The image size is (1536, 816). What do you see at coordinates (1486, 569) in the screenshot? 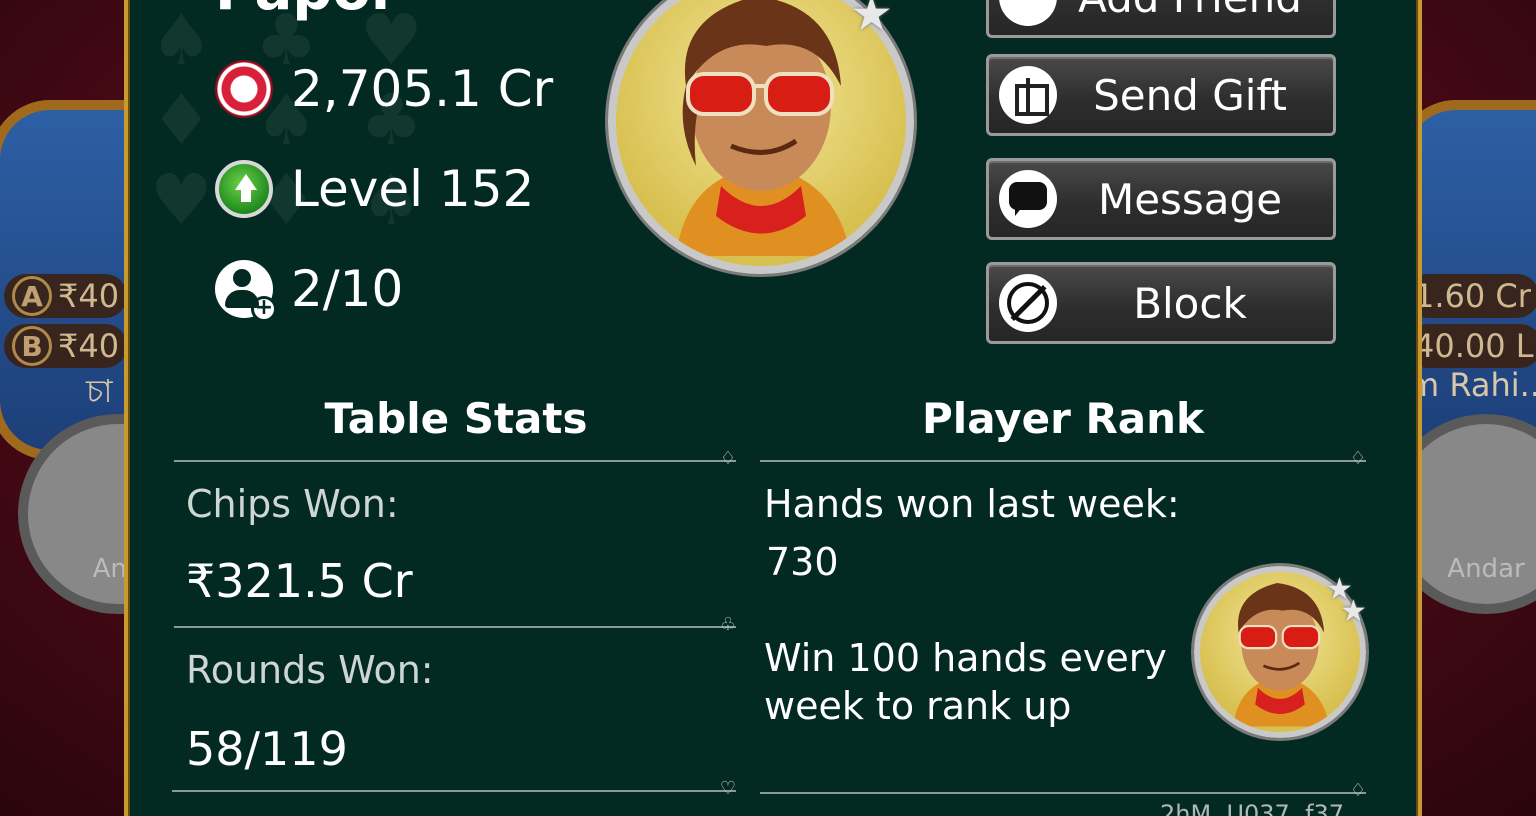
I see `right-seat-label: Andar` at bounding box center [1486, 569].